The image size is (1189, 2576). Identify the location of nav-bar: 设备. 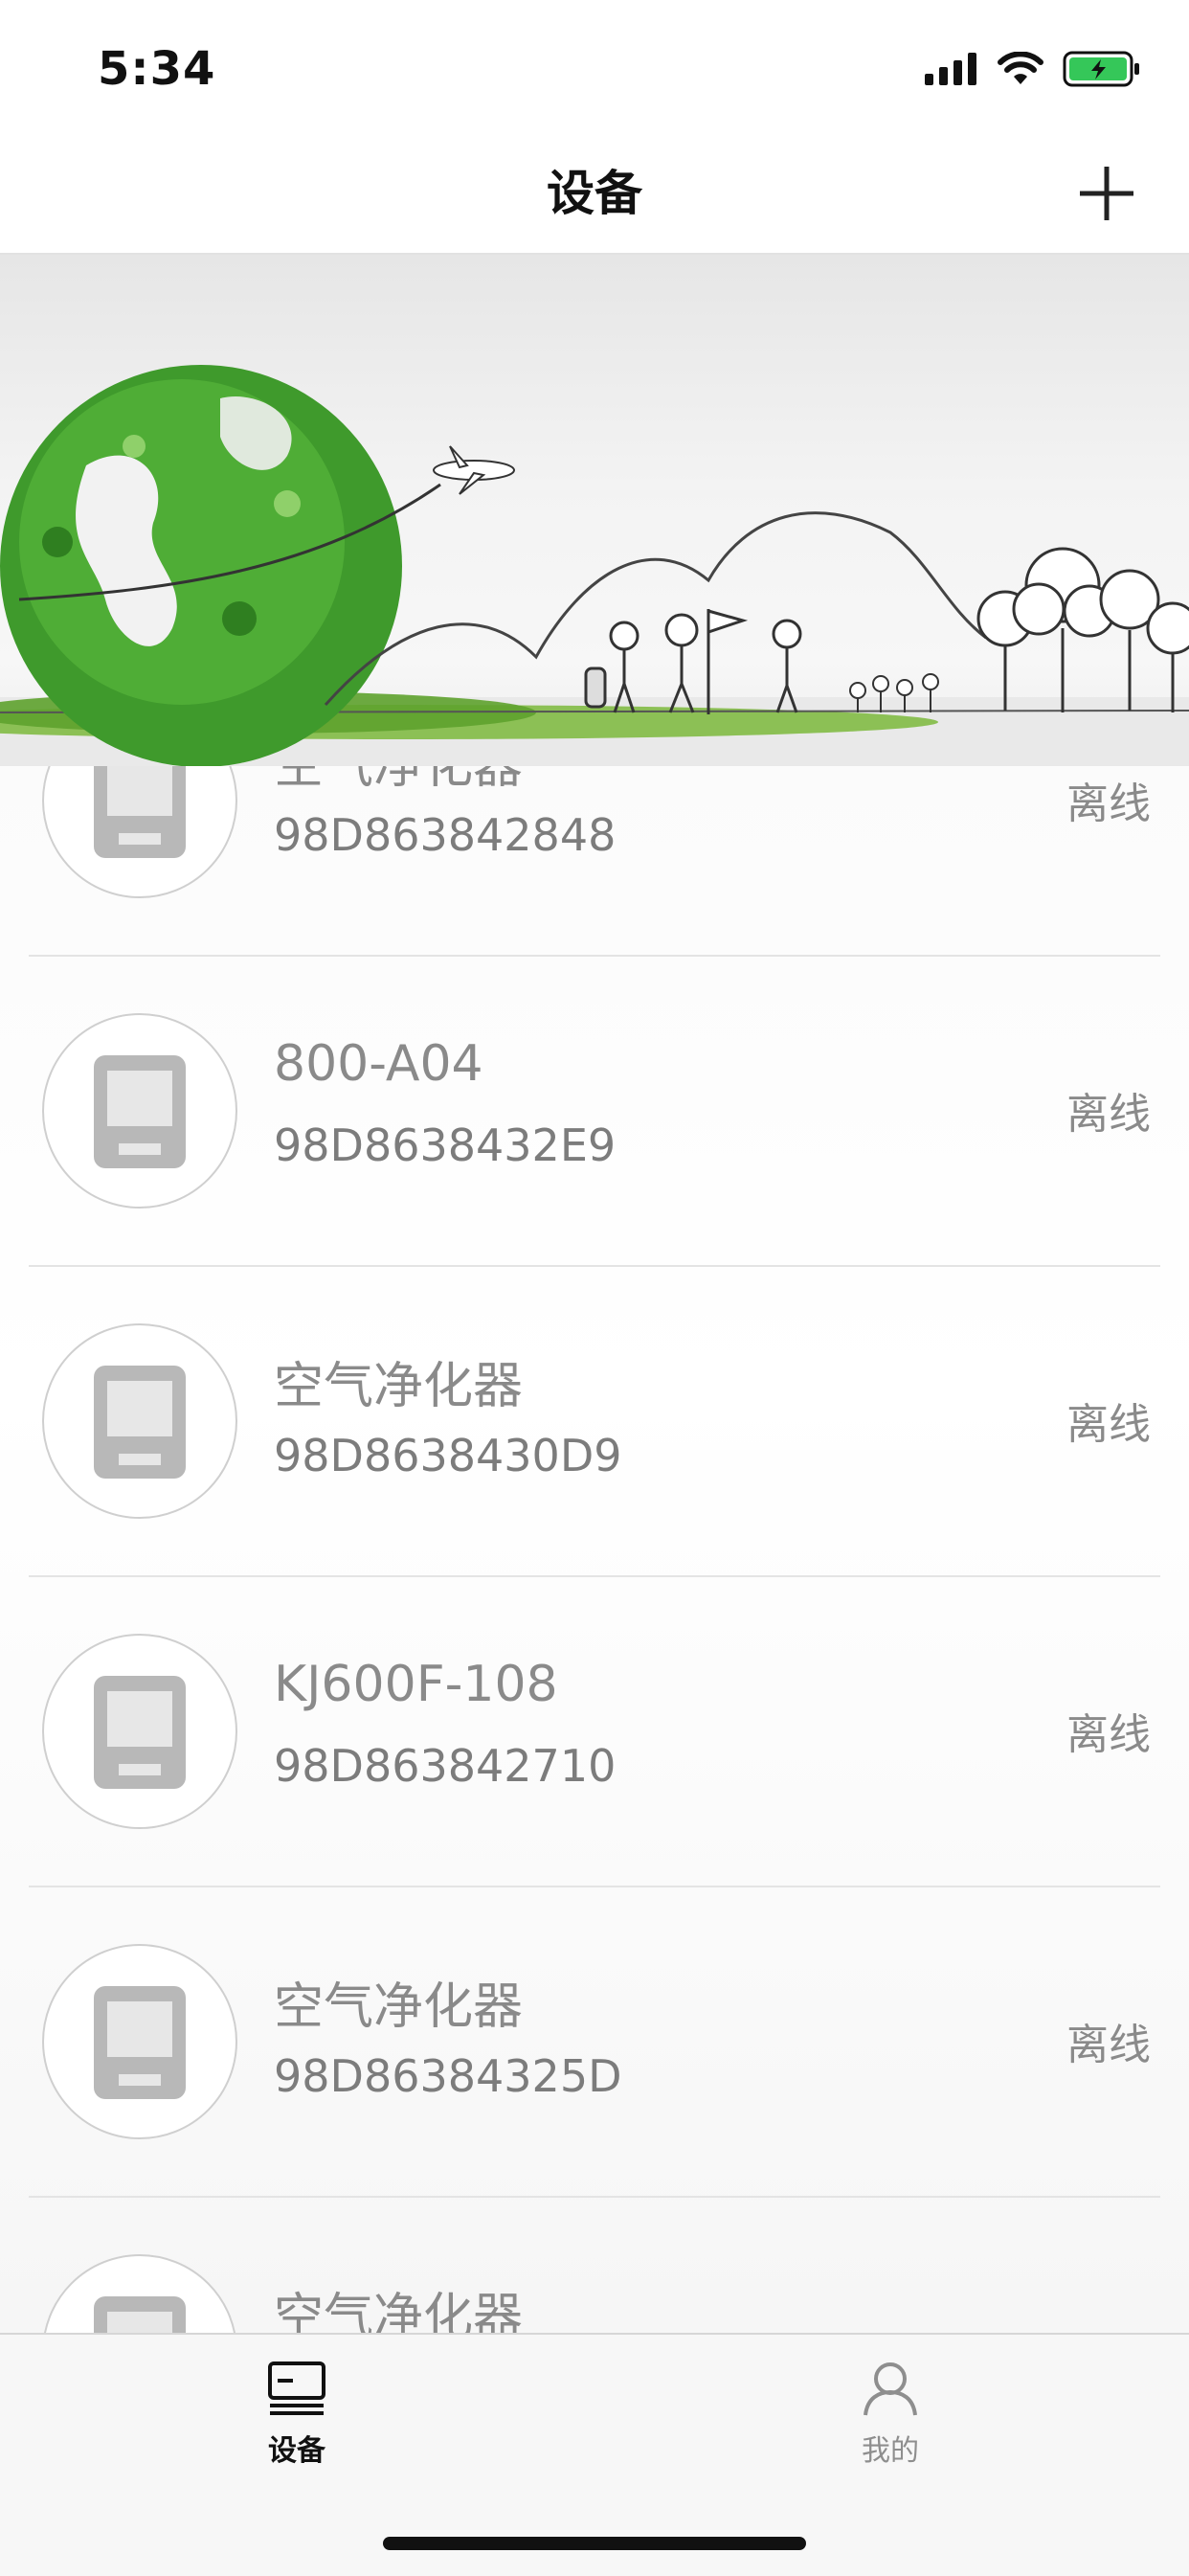
(594, 194).